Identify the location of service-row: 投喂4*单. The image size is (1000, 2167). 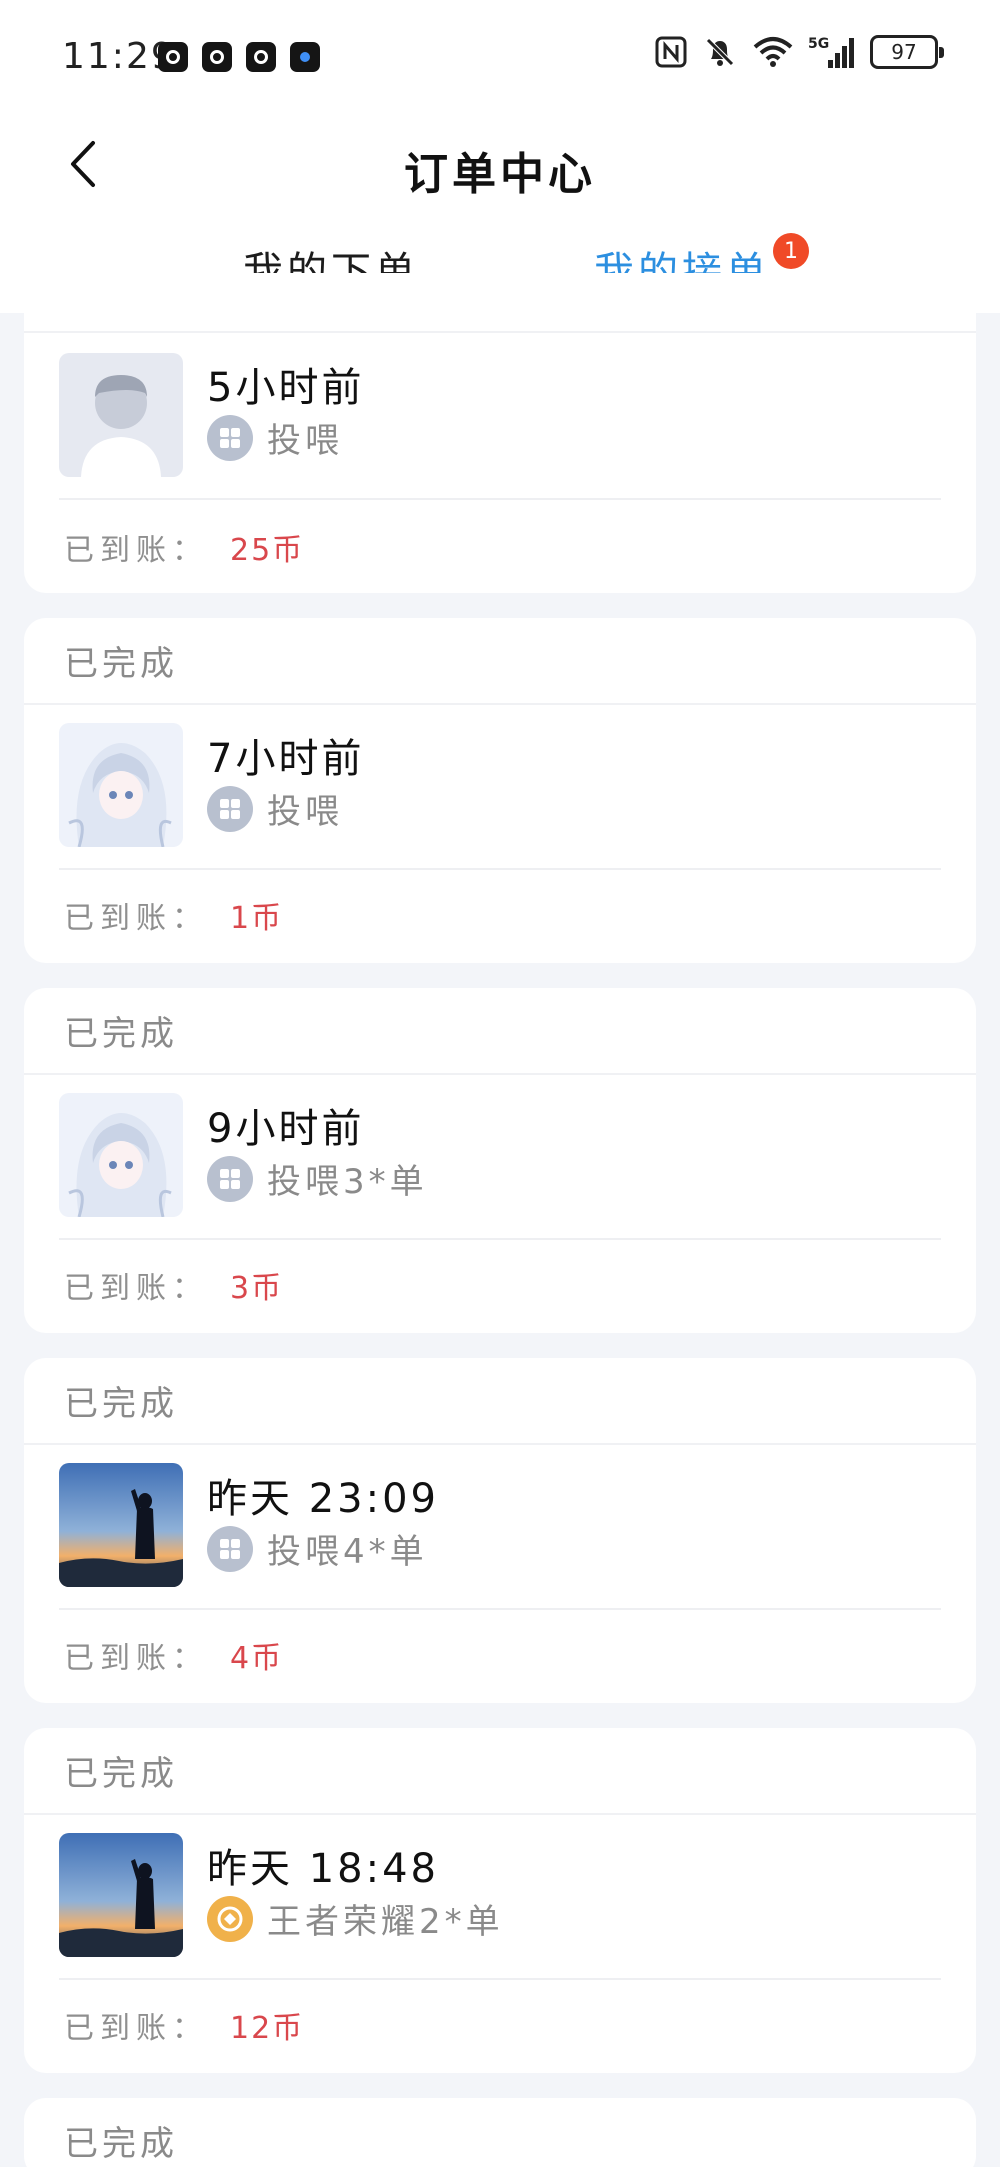
(317, 1548).